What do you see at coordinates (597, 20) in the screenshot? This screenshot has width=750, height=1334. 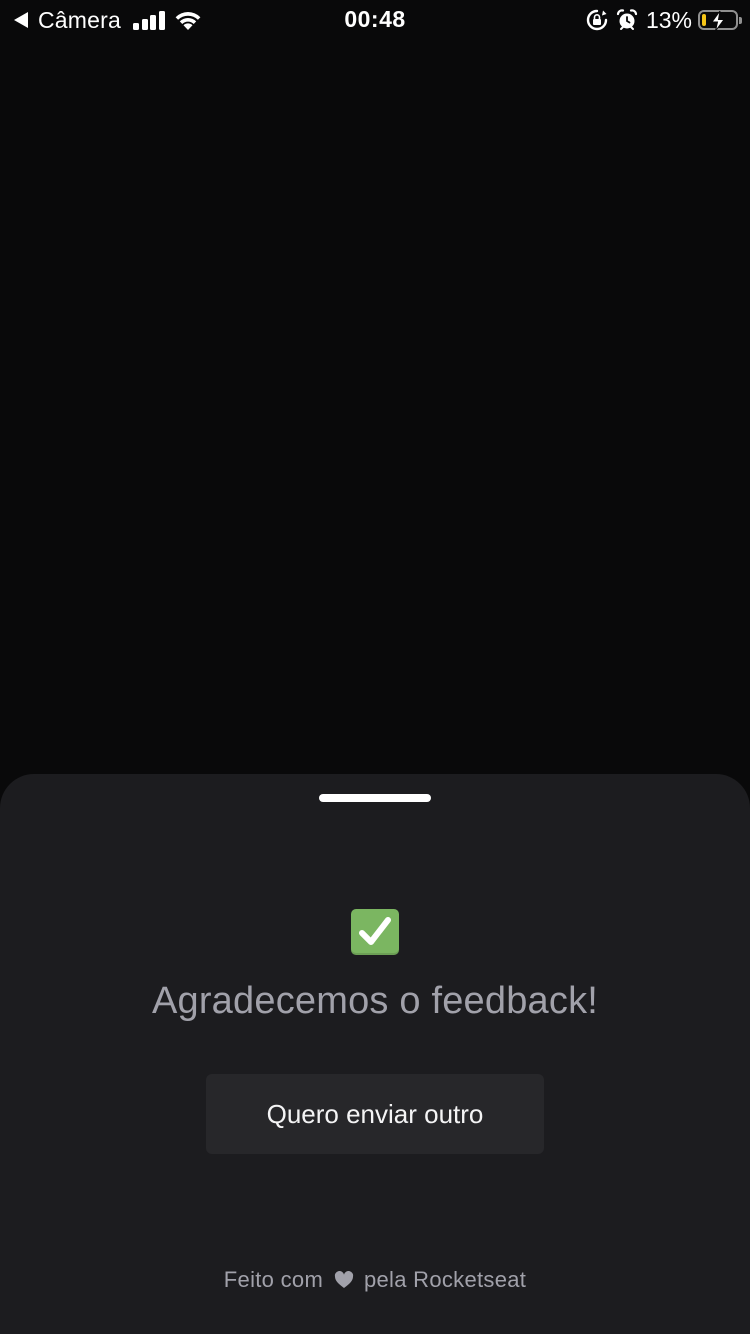 I see `orientation-lock-icon` at bounding box center [597, 20].